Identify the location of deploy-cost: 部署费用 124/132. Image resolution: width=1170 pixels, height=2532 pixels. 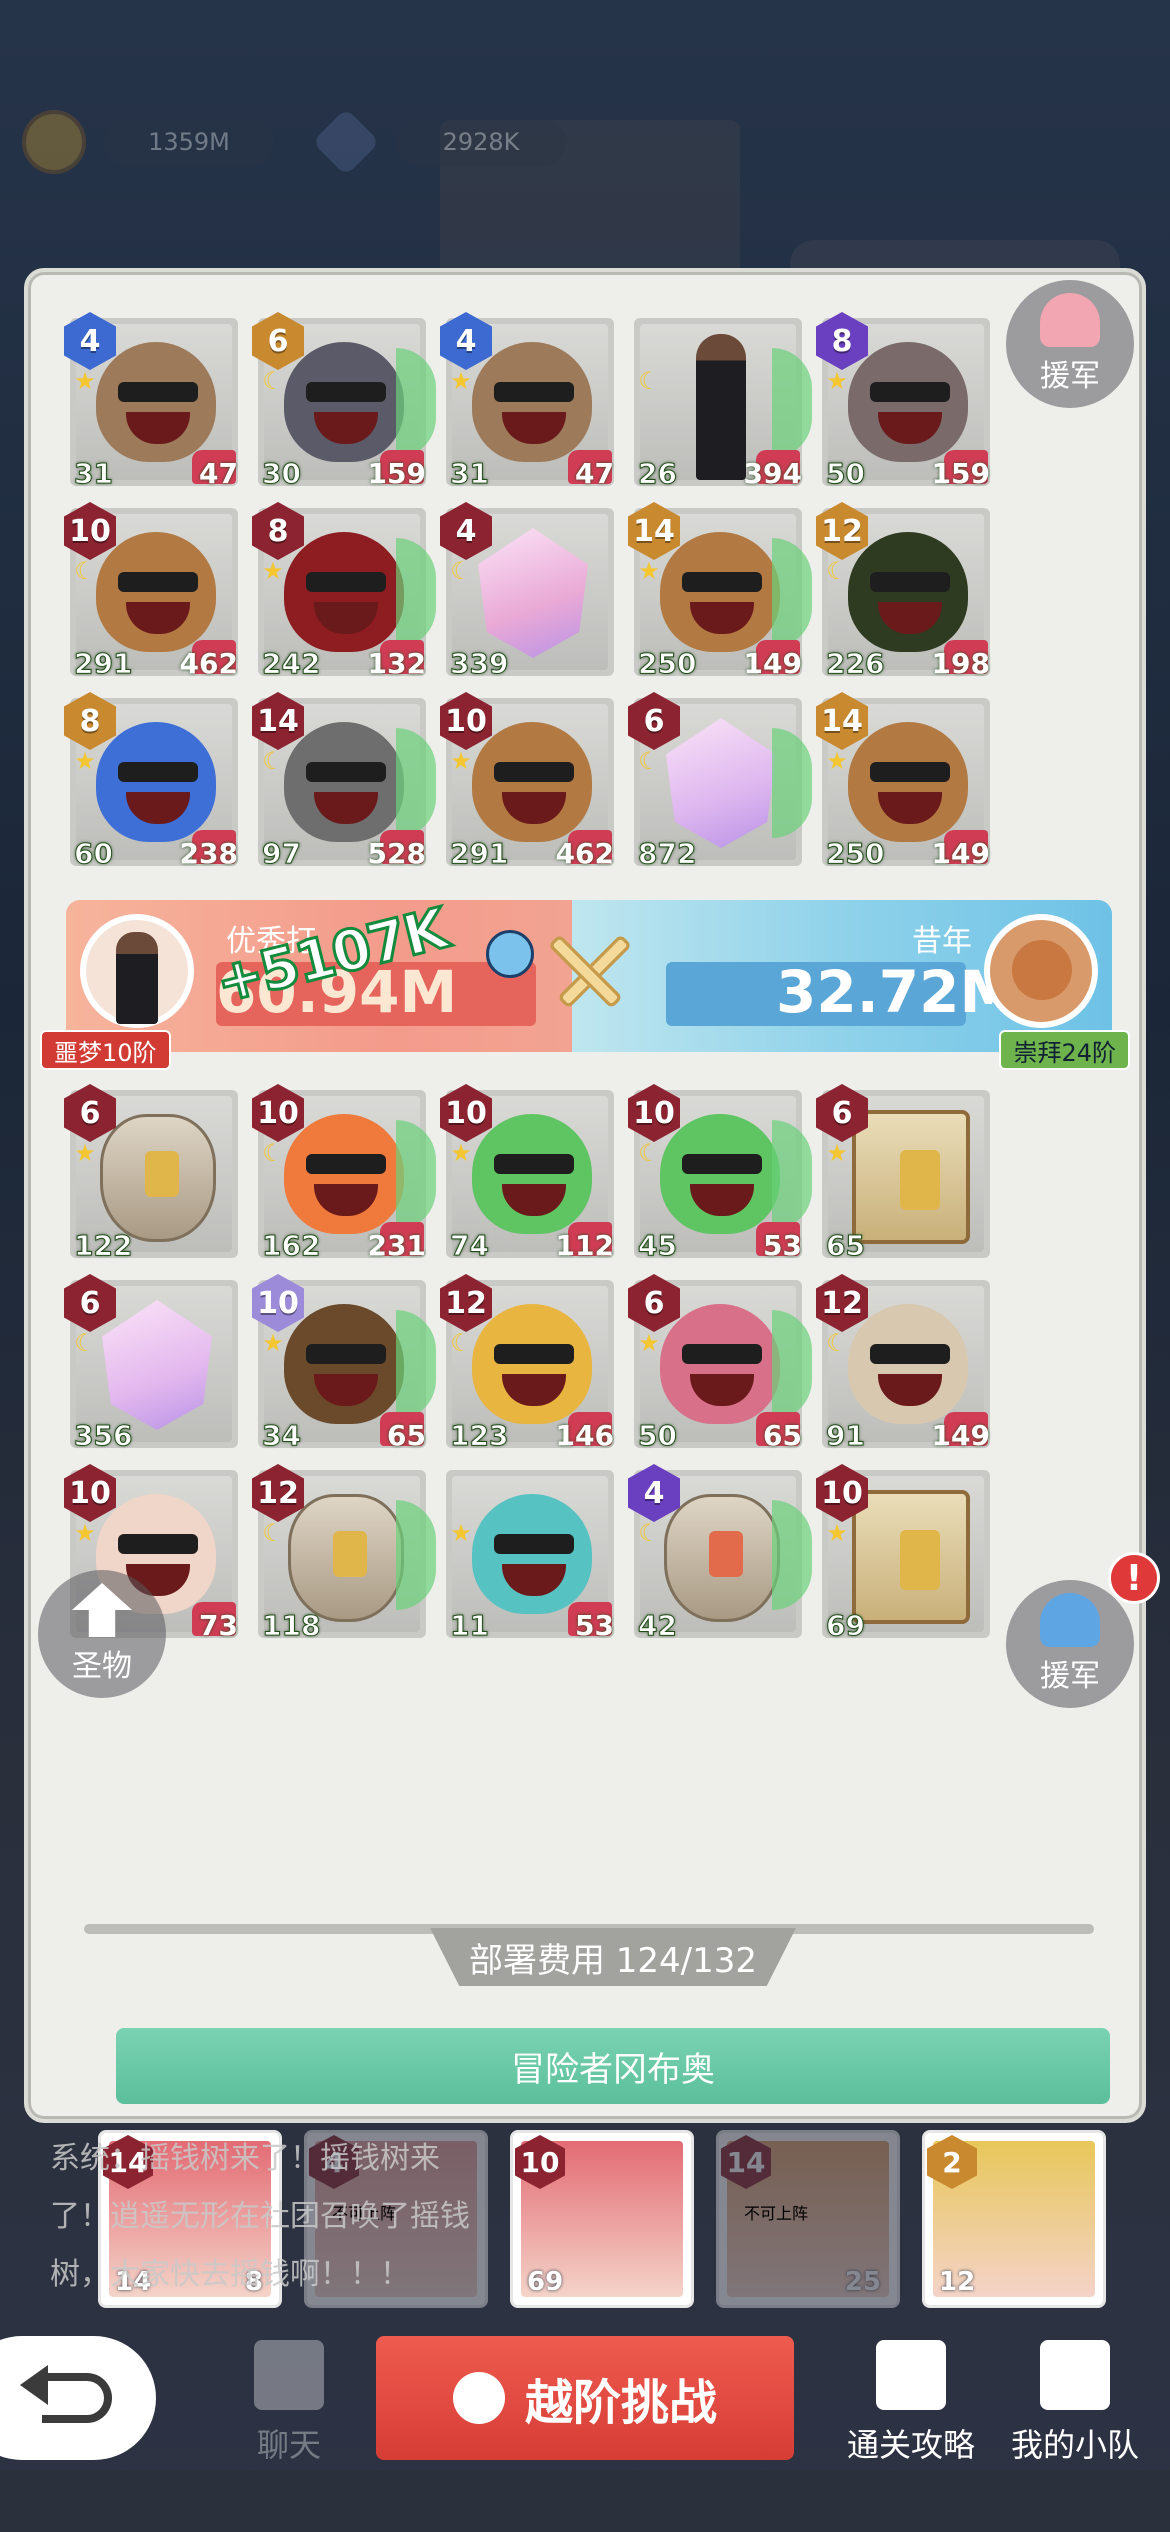
(613, 1957).